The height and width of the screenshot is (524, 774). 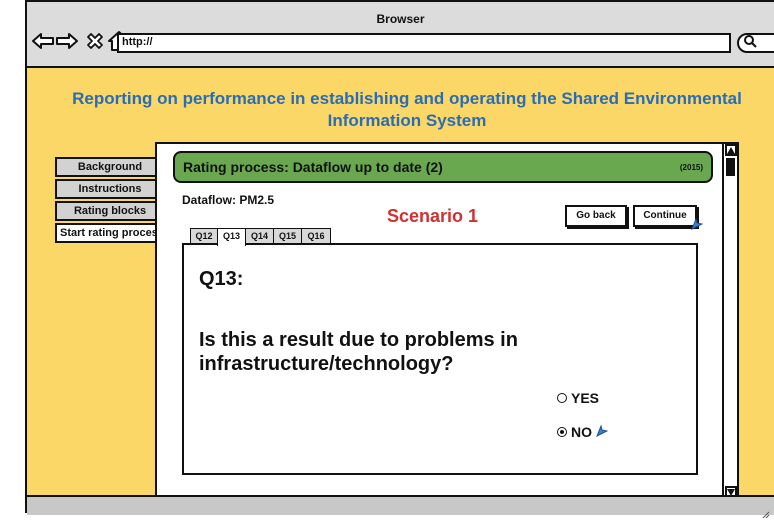 I want to click on option-no: NO, so click(x=583, y=432).